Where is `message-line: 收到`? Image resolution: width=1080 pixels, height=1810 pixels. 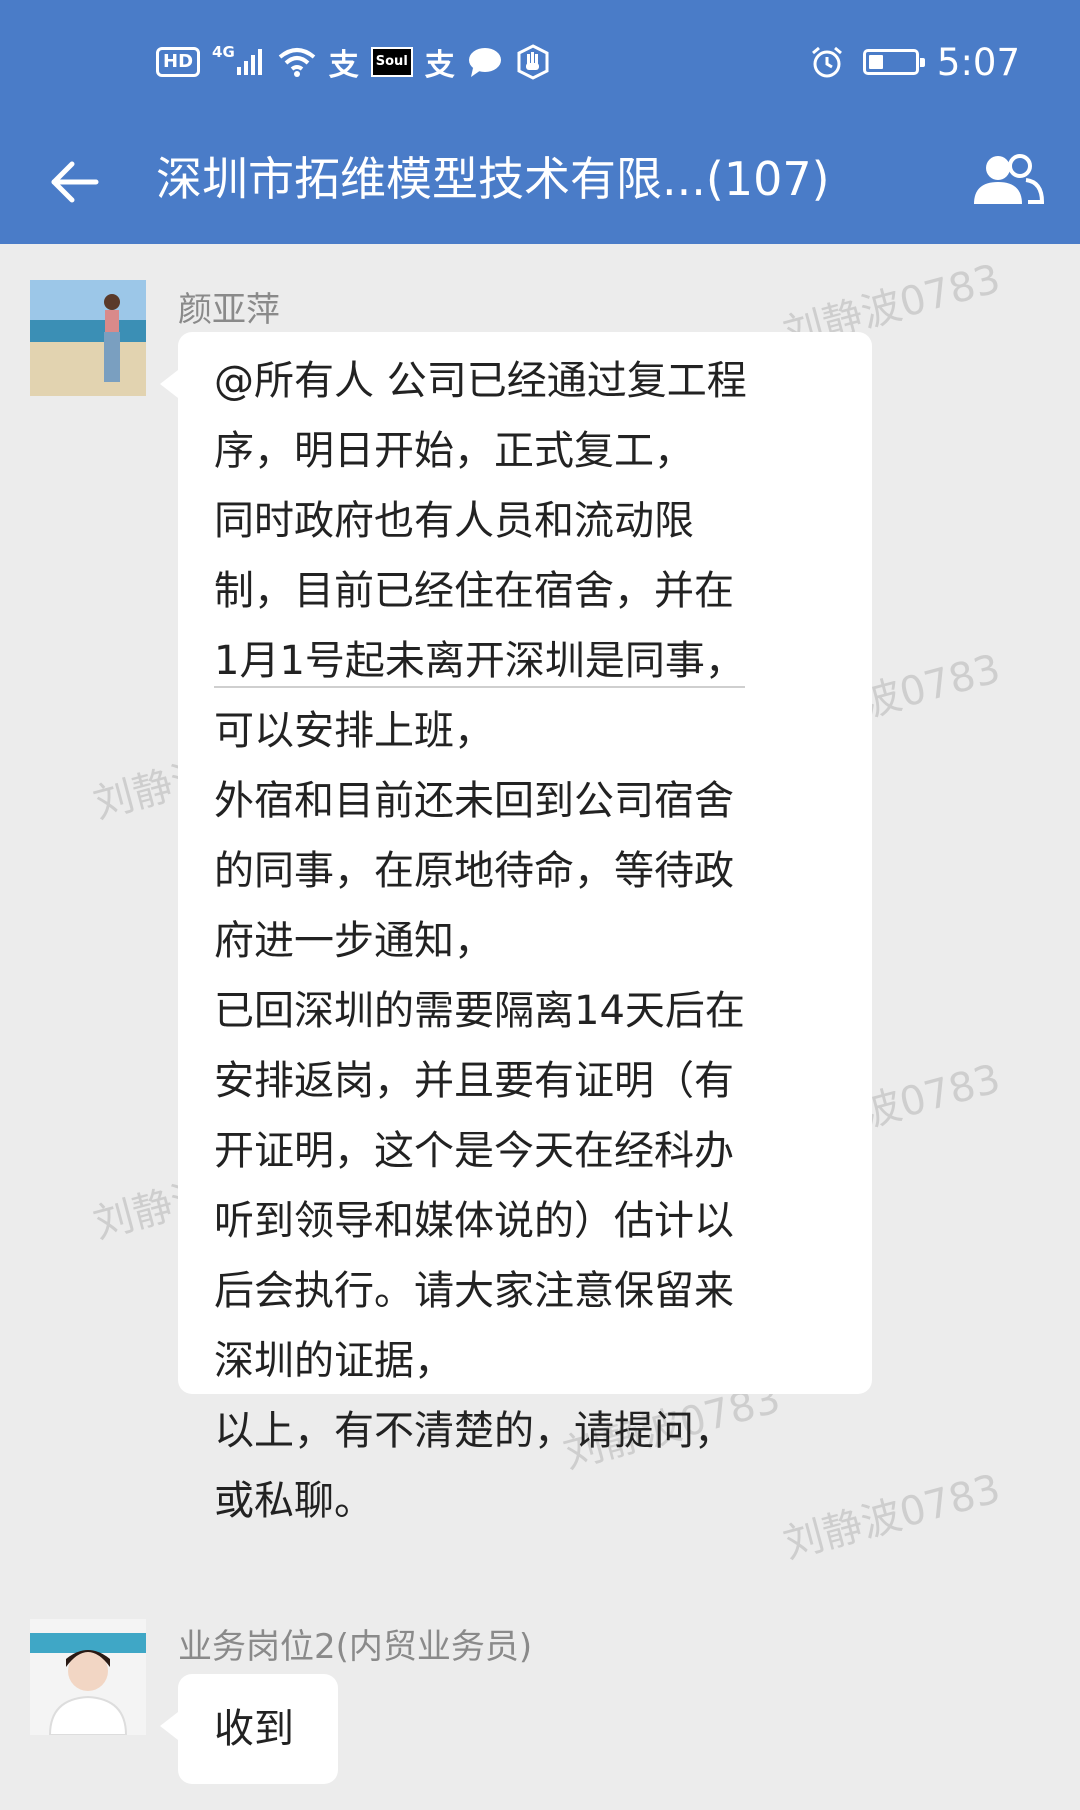 message-line: 收到 is located at coordinates (254, 1729).